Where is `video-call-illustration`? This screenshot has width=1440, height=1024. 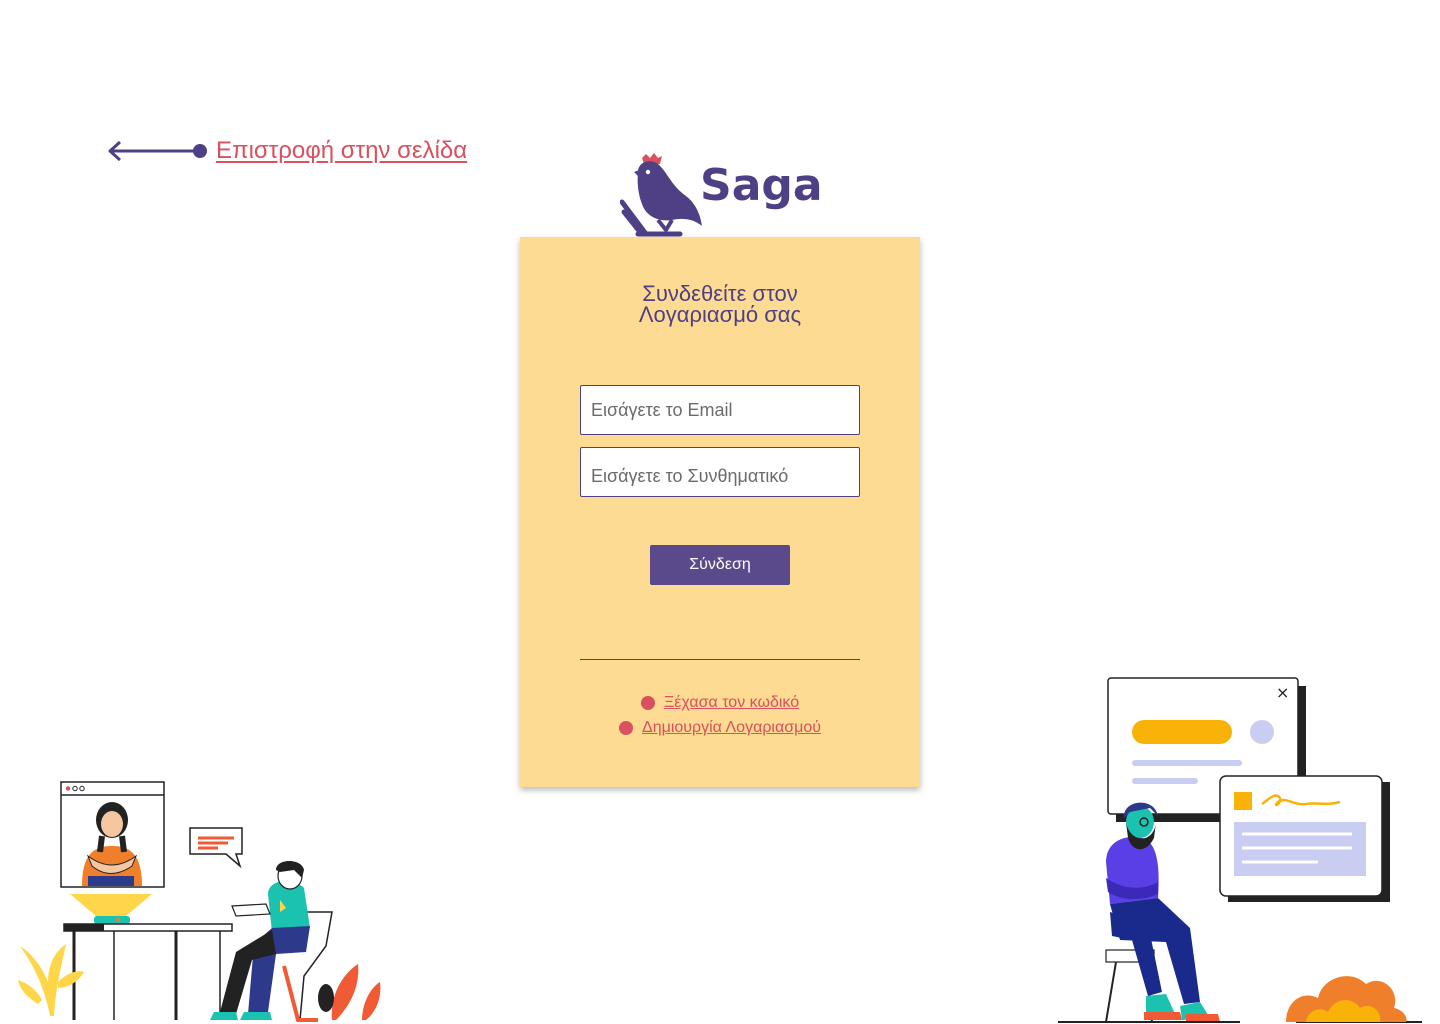 video-call-illustration is located at coordinates (199, 901).